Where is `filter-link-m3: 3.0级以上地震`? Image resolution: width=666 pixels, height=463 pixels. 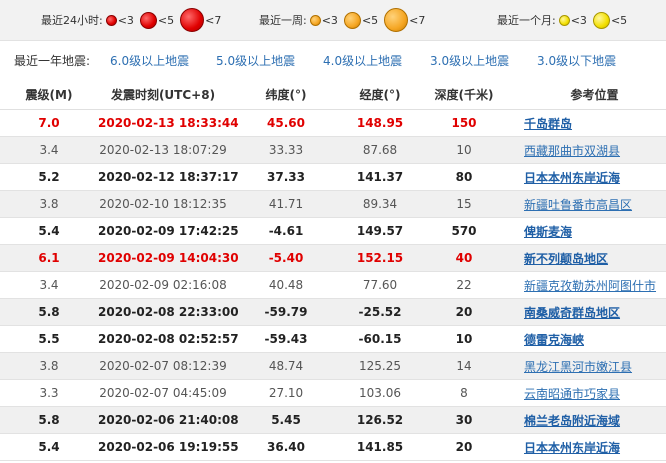
filter-link-m3: 3.0级以上地震 is located at coordinates (469, 60).